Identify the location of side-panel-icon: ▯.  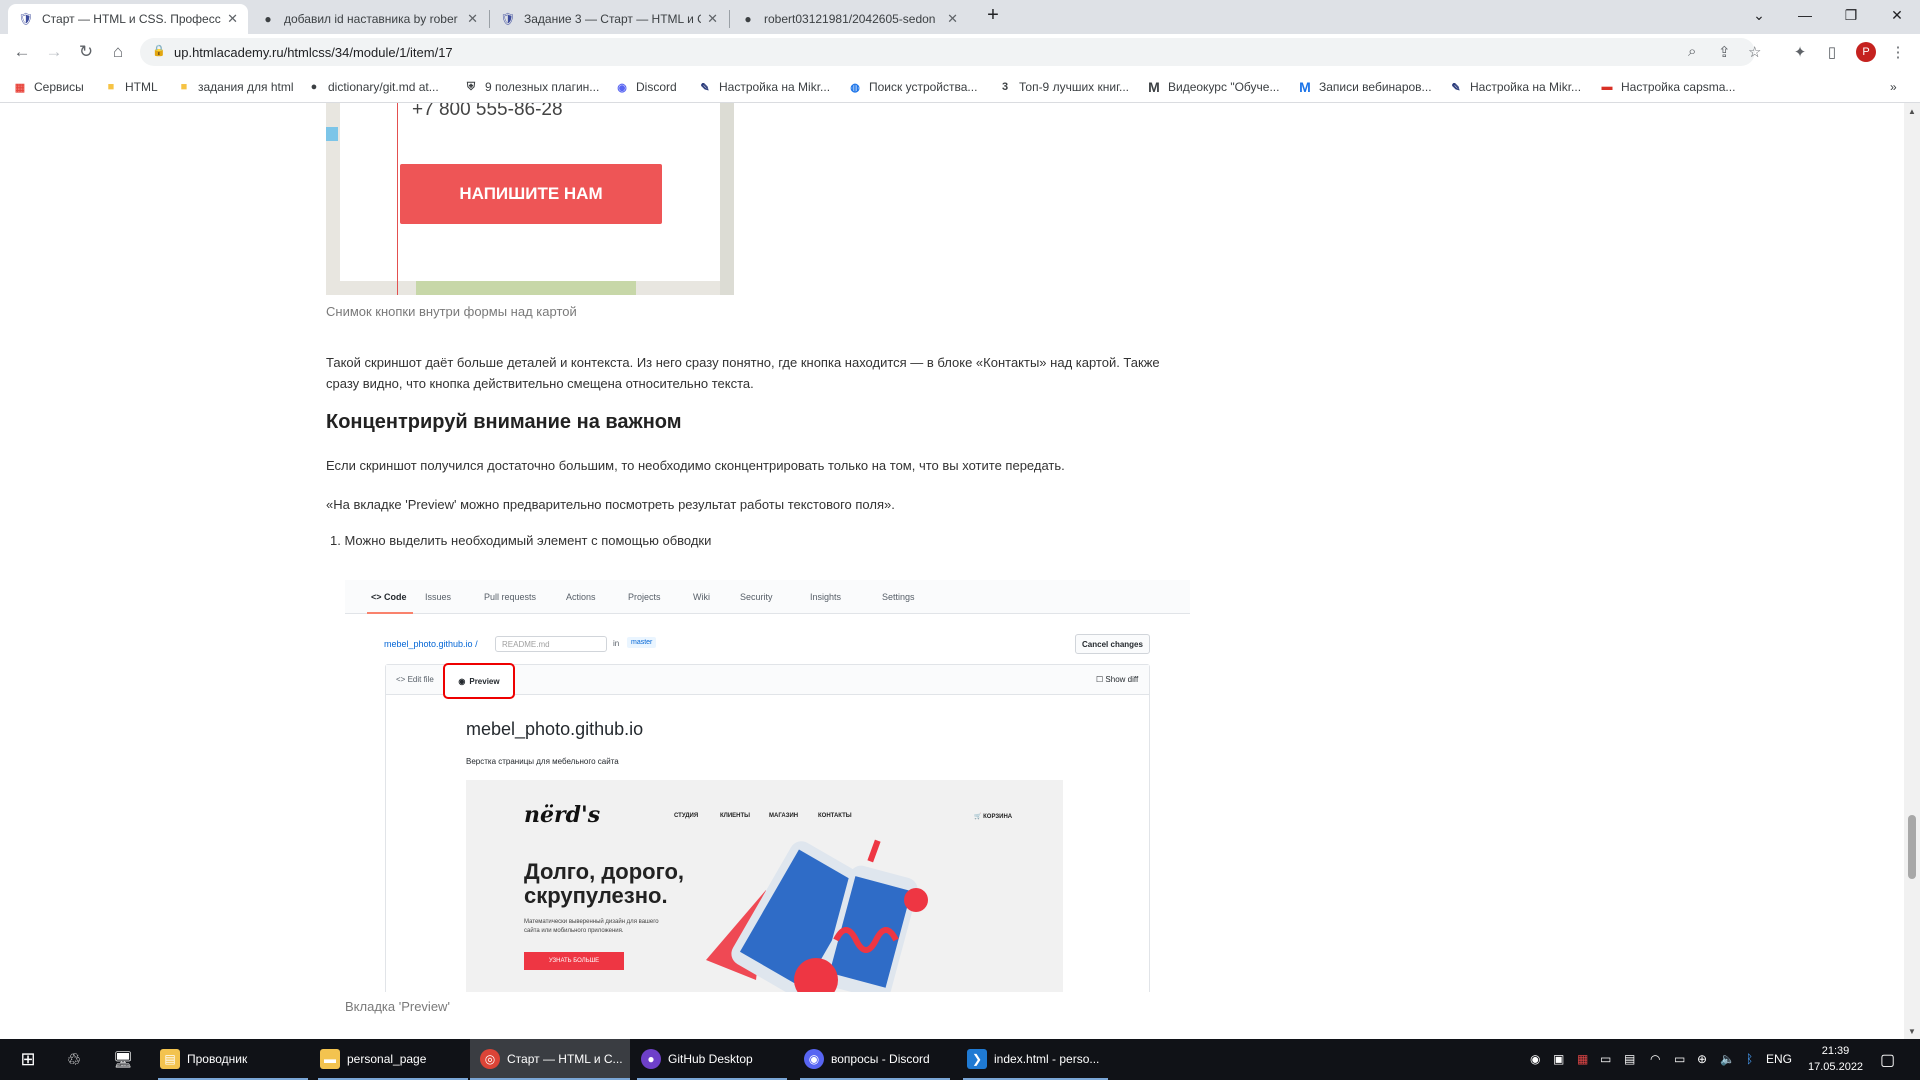
(1832, 52).